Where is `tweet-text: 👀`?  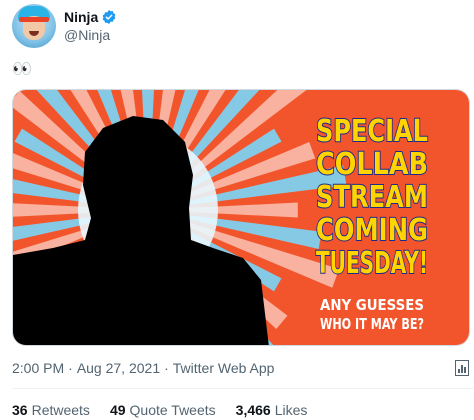 tweet-text: 👀 is located at coordinates (22, 69).